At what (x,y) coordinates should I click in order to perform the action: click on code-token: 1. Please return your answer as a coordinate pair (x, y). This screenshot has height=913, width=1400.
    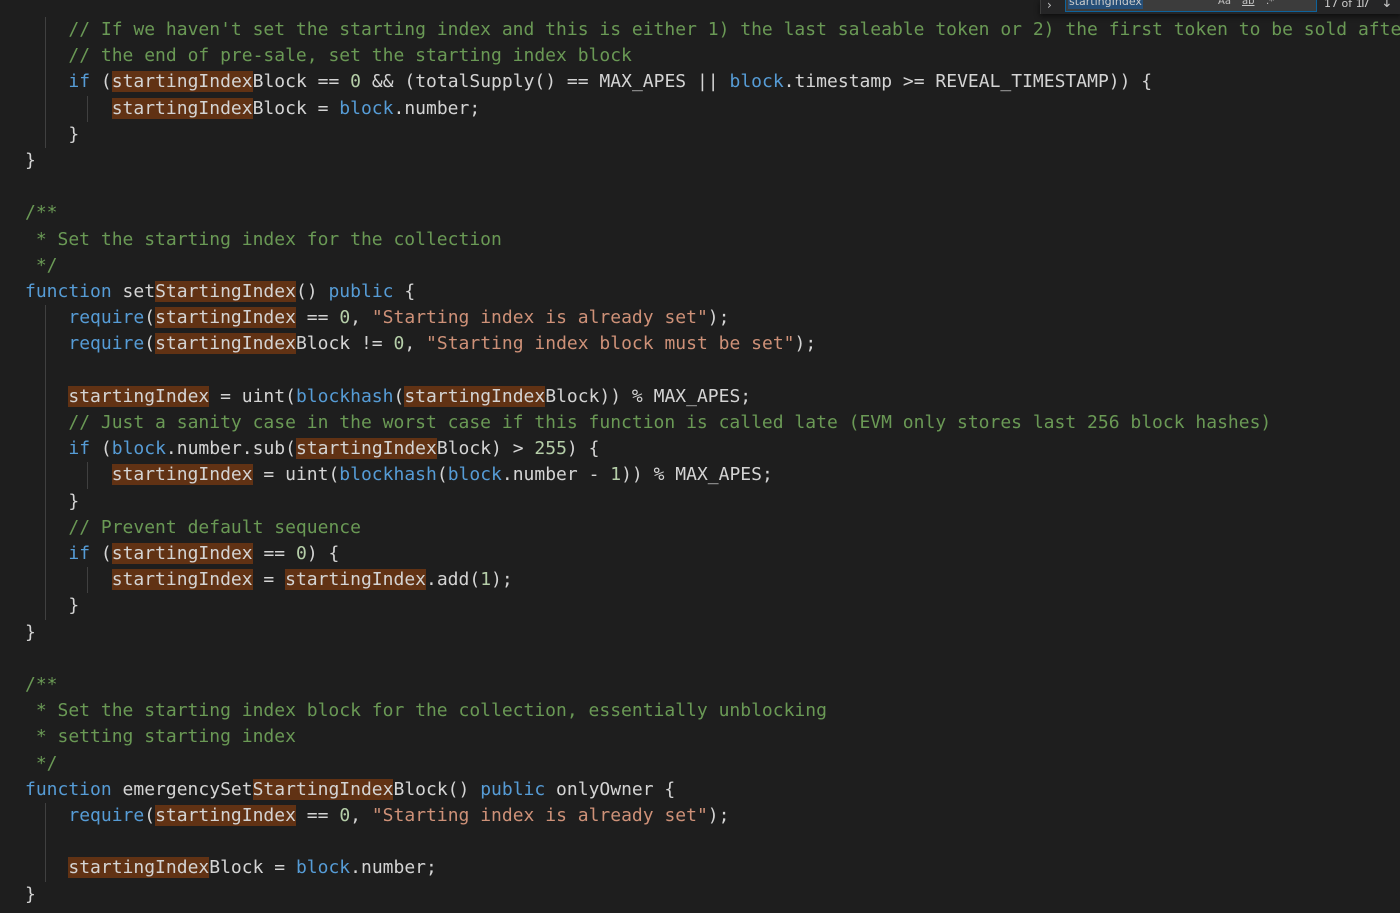
    Looking at the image, I should click on (486, 580).